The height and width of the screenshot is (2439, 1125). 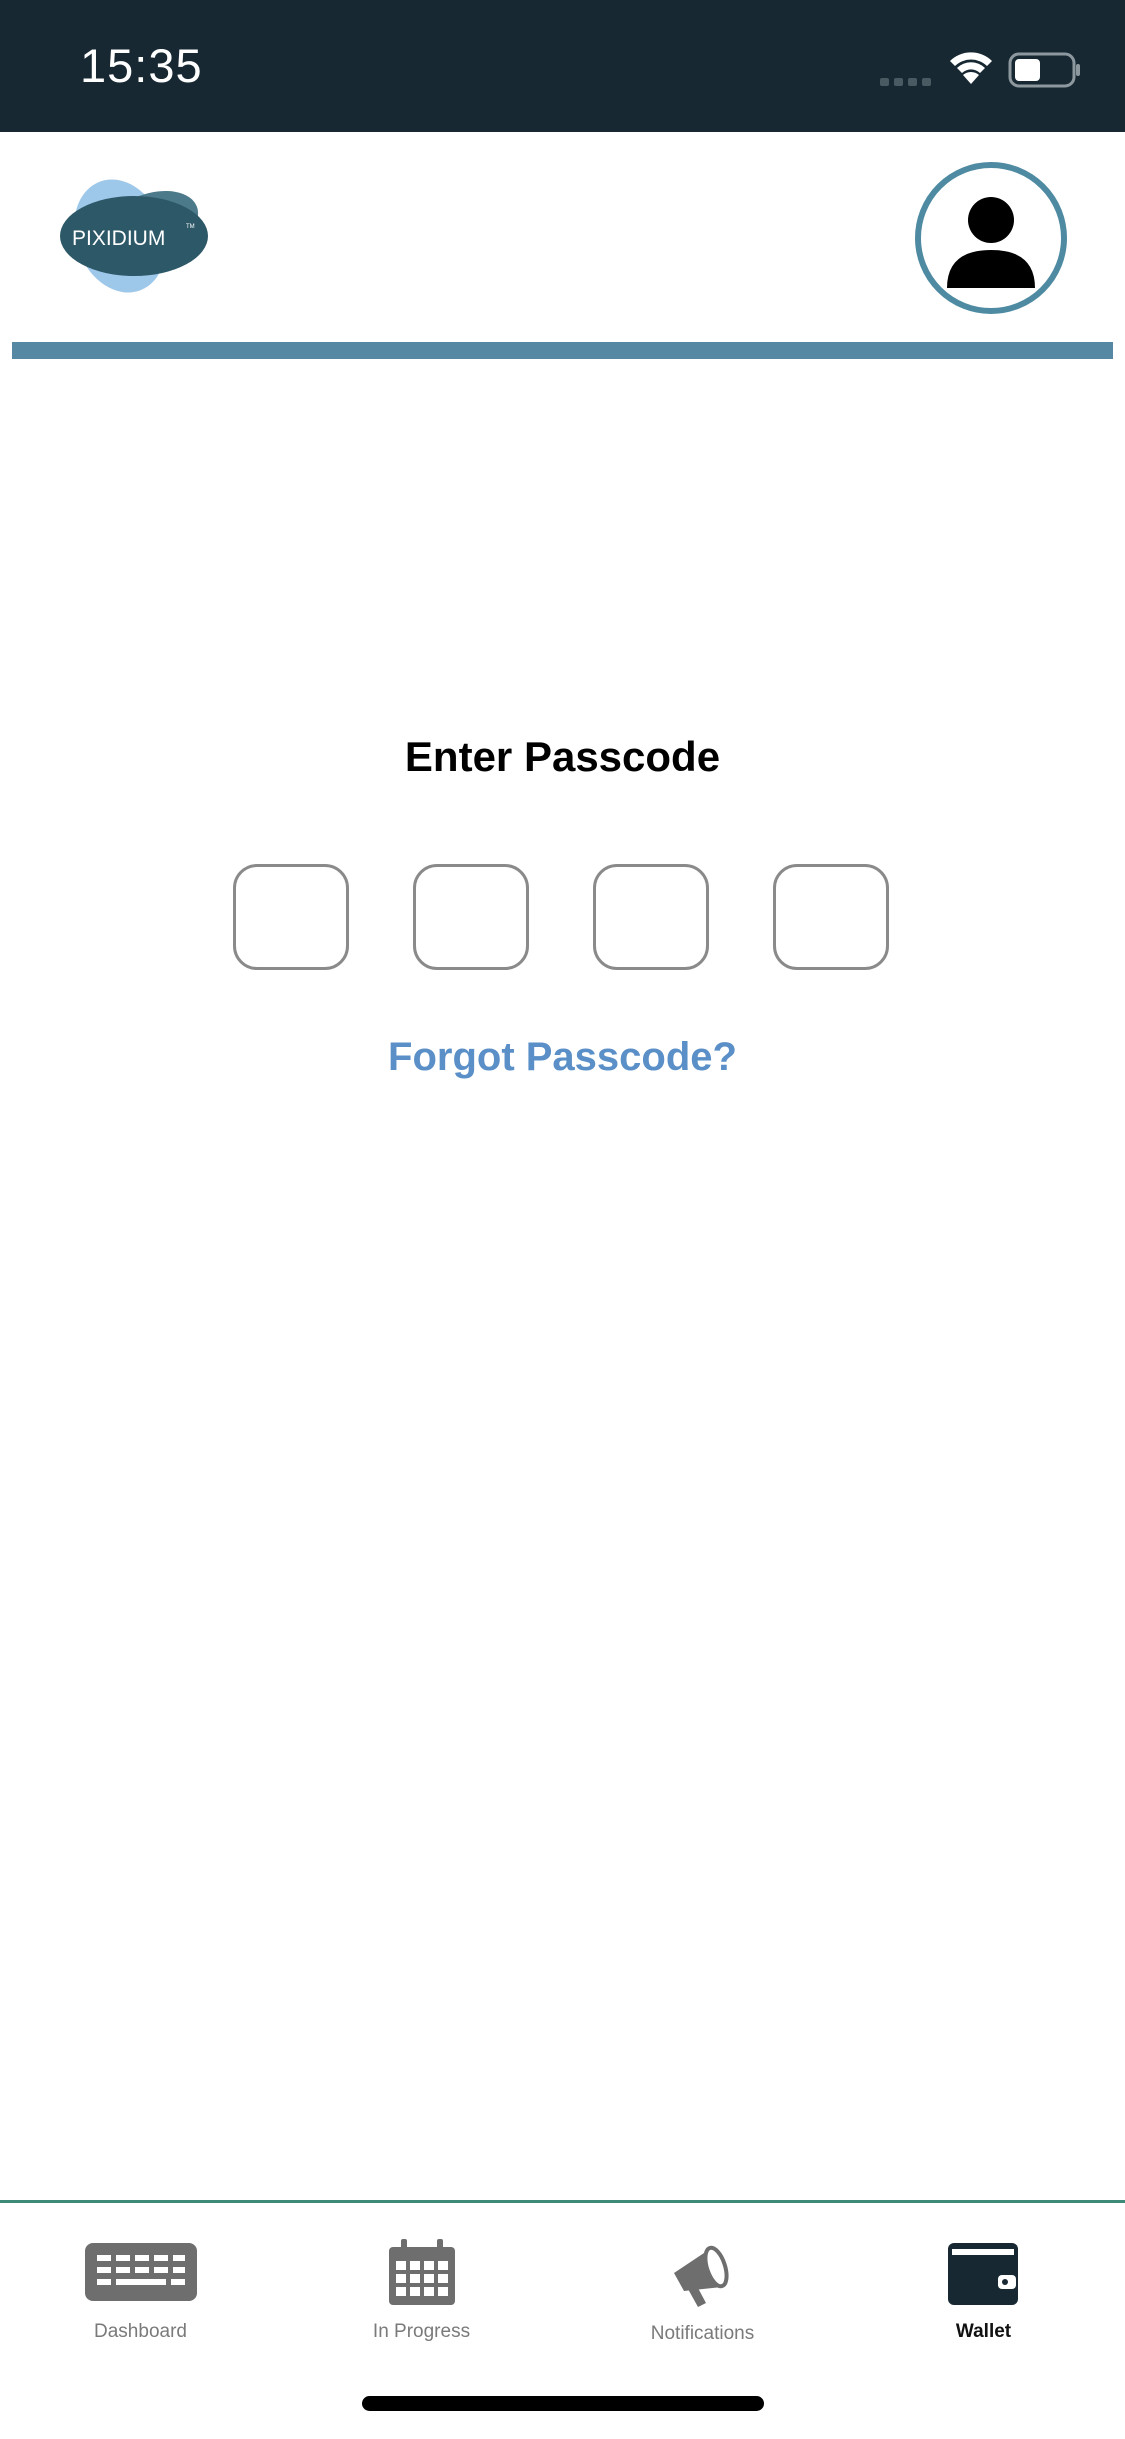 What do you see at coordinates (141, 65) in the screenshot?
I see `status-time: 15:35` at bounding box center [141, 65].